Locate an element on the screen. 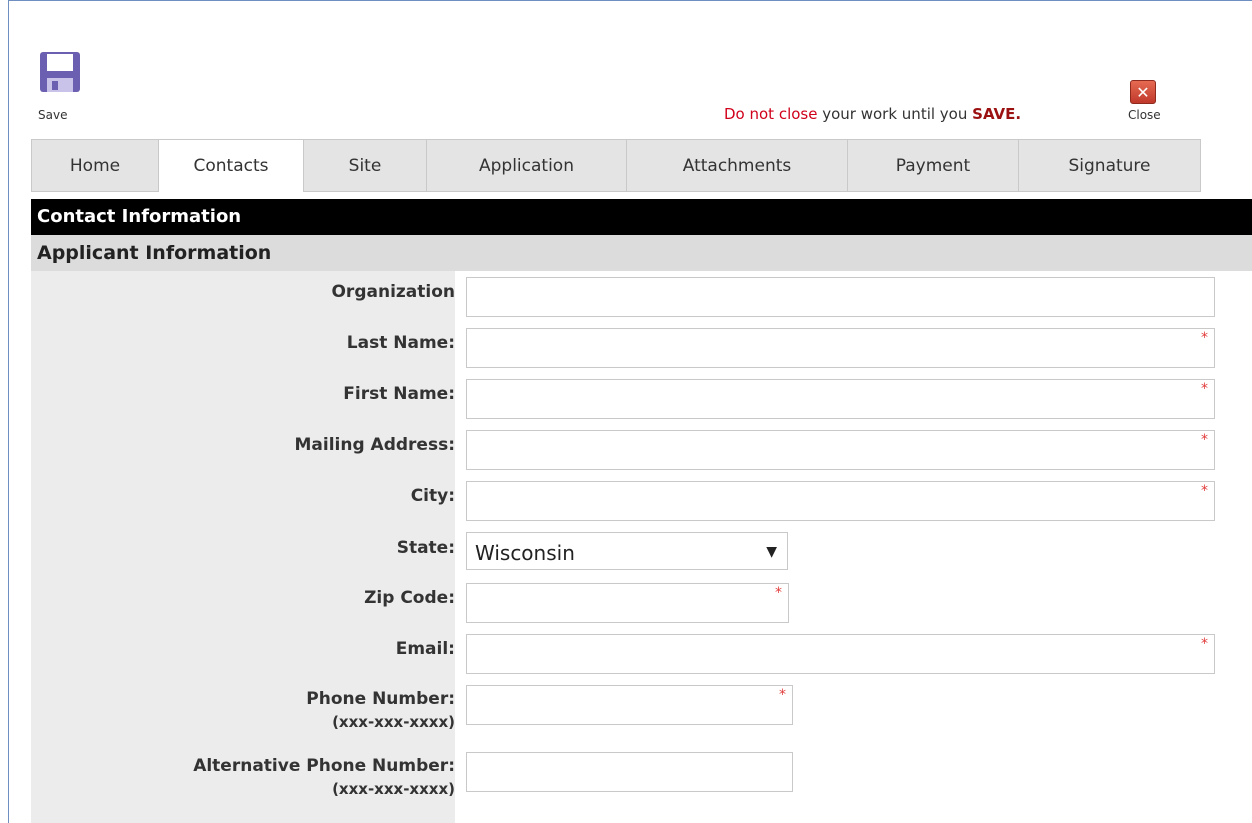  save-warning-notice: Do not close your work until you SAVE. is located at coordinates (872, 114).